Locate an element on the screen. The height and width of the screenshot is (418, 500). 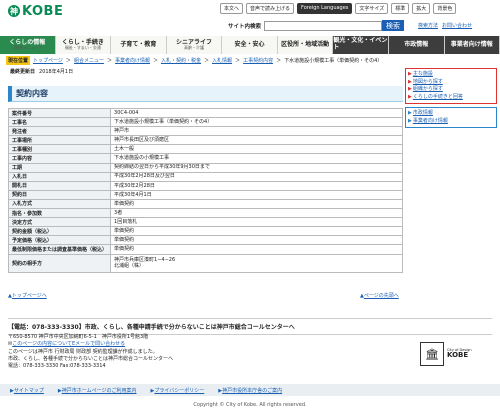
footer-privacy-link: ▶プライバシーポリシー is located at coordinates (178, 390).